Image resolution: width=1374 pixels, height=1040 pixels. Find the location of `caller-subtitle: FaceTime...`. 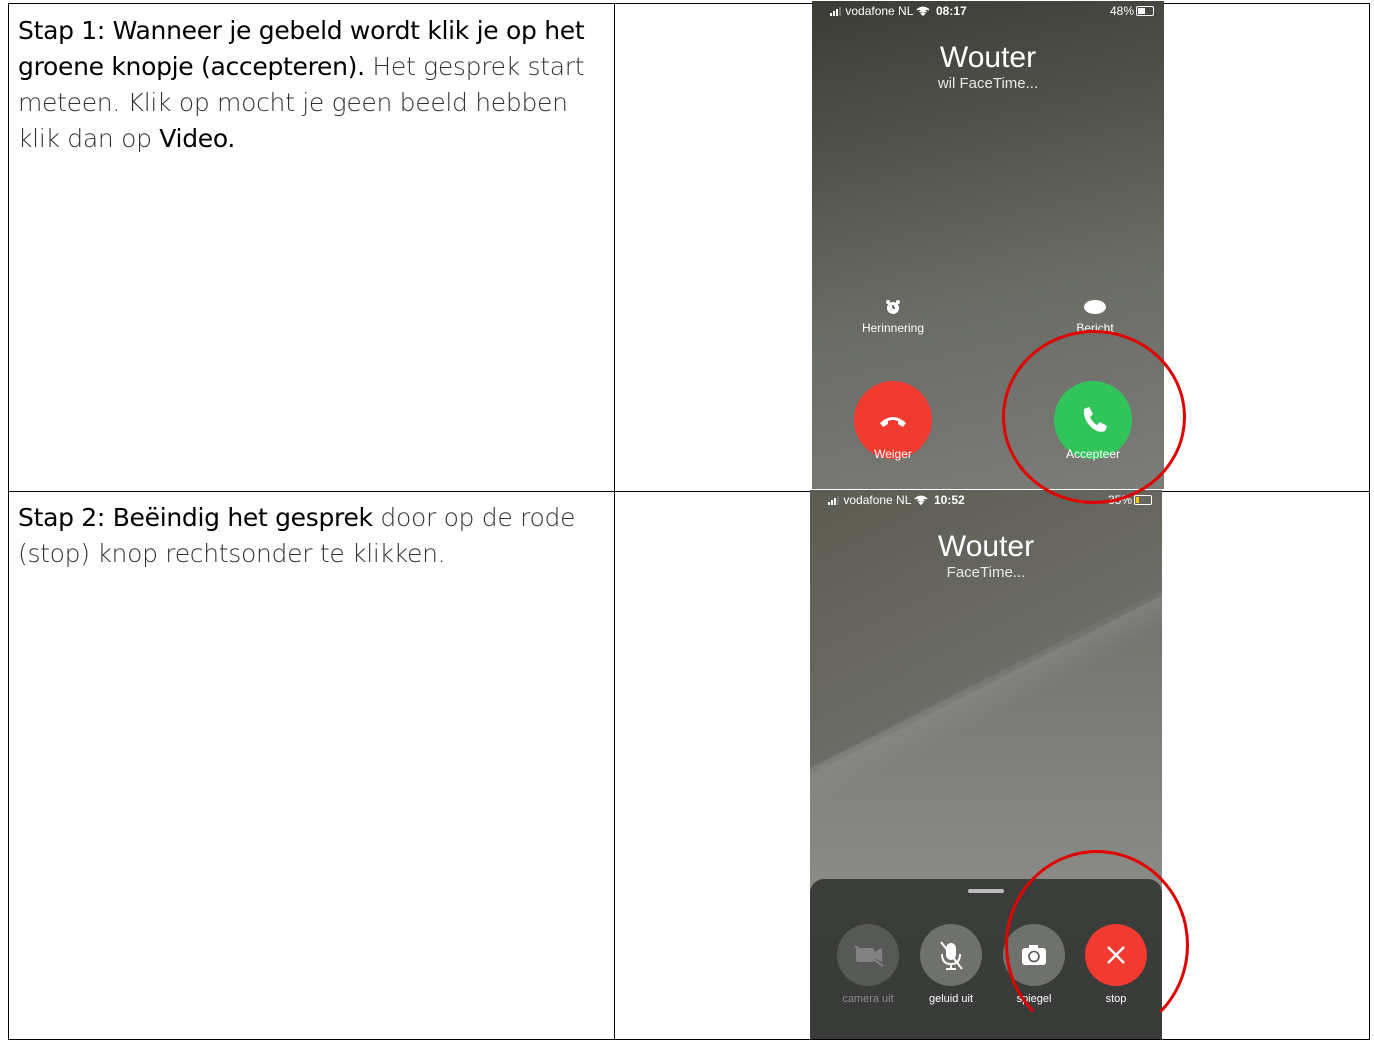

caller-subtitle: FaceTime... is located at coordinates (986, 572).